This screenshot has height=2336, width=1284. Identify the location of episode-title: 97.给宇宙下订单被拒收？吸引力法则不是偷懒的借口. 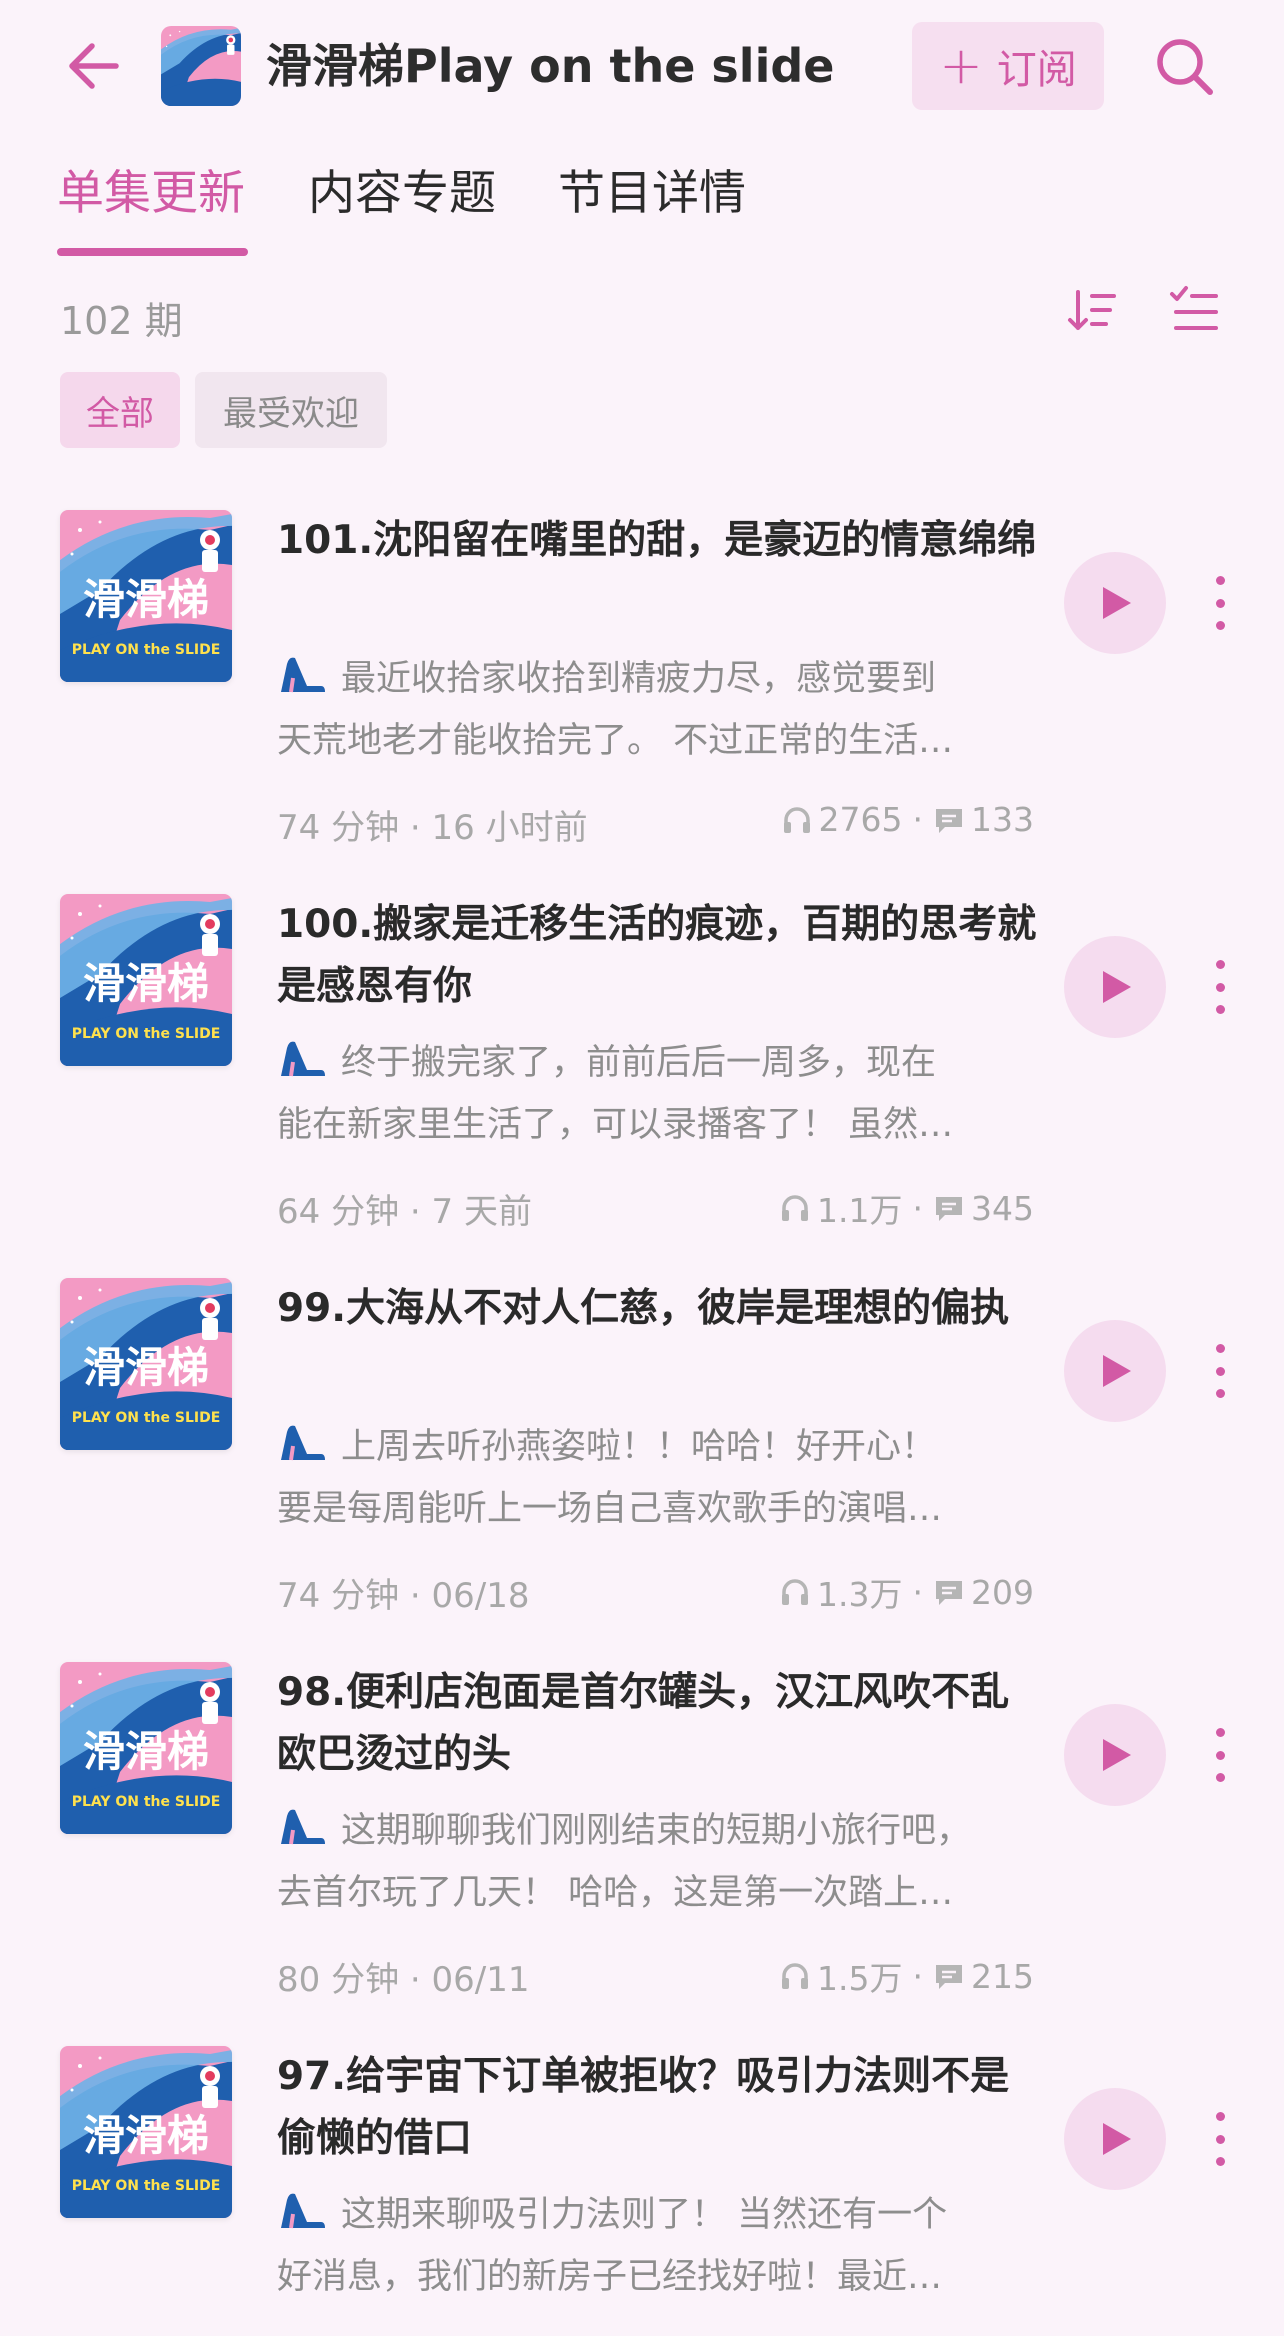
(657, 2108).